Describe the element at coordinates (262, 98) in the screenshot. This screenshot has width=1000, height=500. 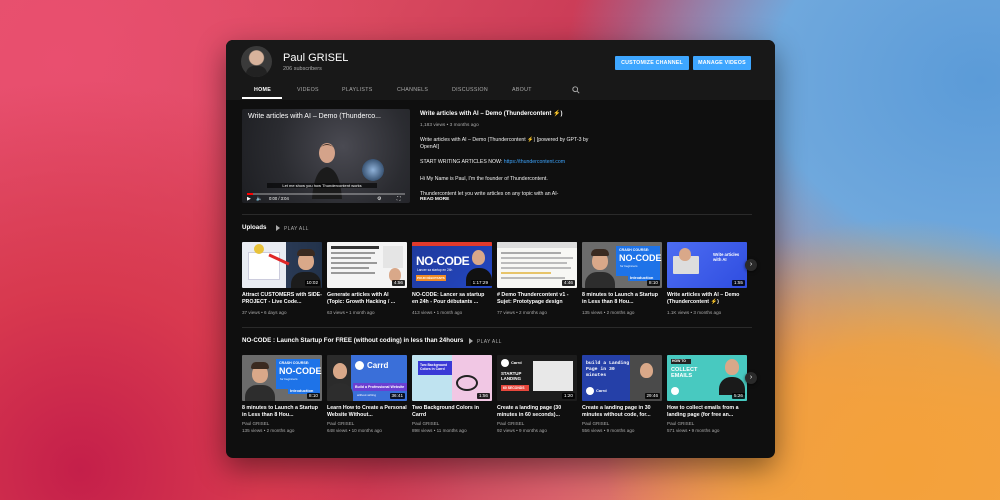
I see `active-tab-indicator` at that location.